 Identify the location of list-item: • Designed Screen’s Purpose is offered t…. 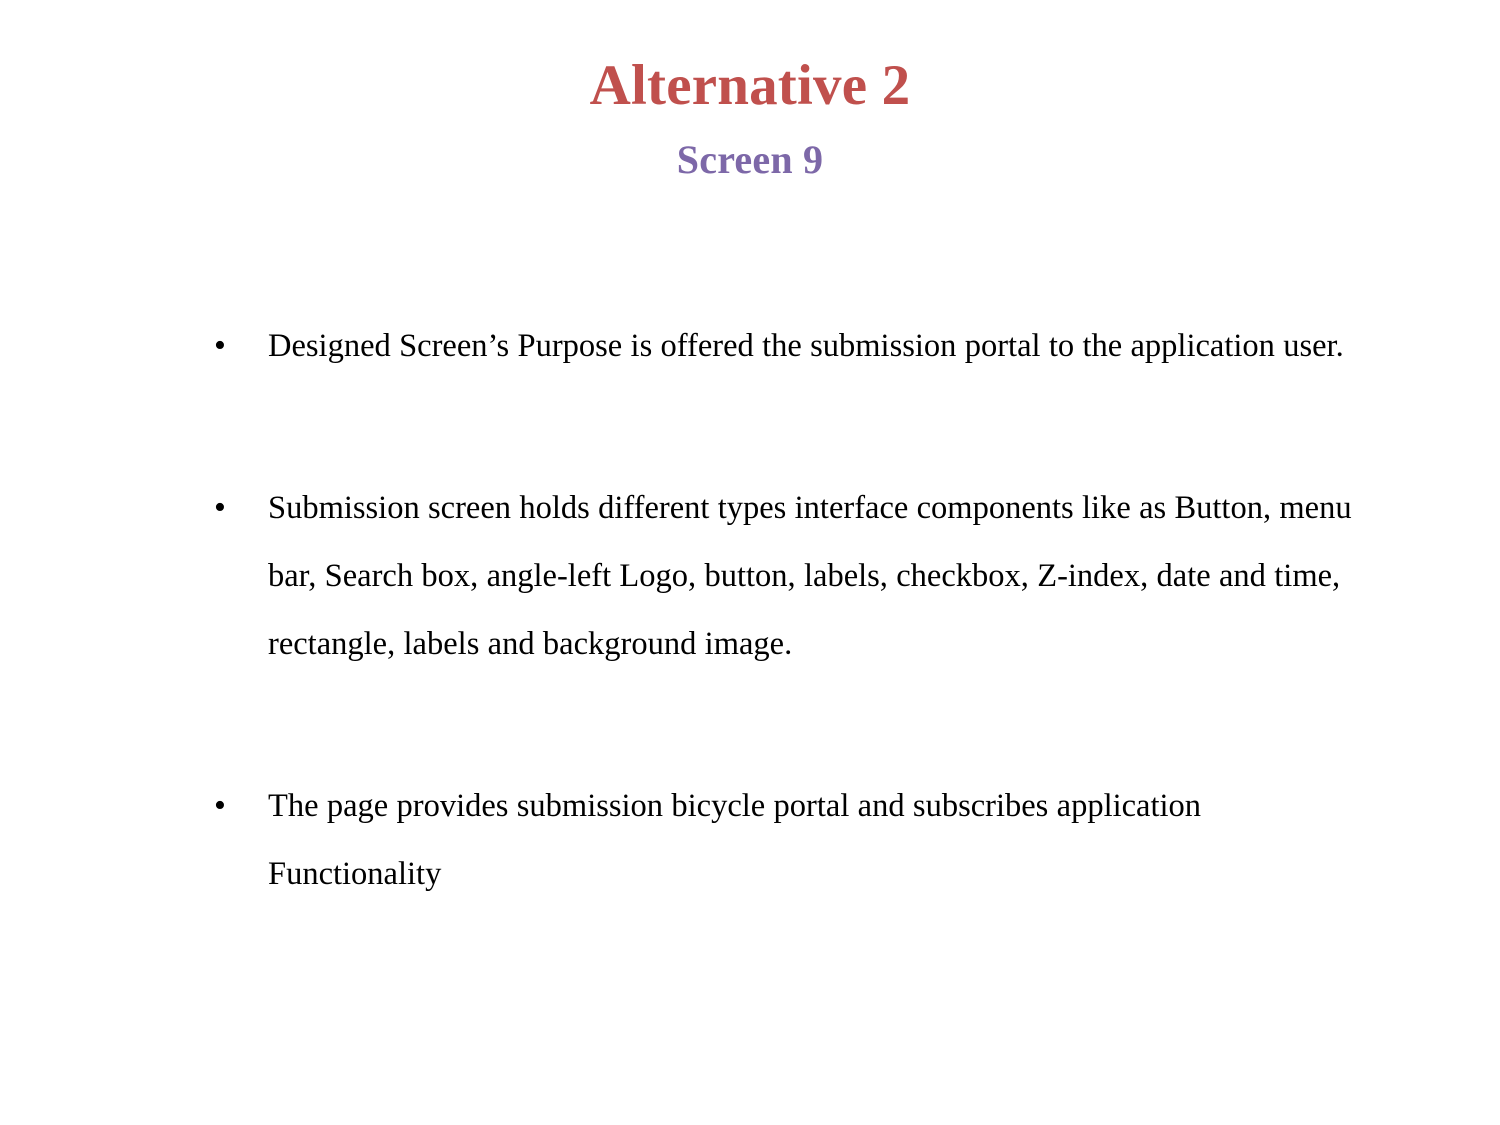
(779, 380).